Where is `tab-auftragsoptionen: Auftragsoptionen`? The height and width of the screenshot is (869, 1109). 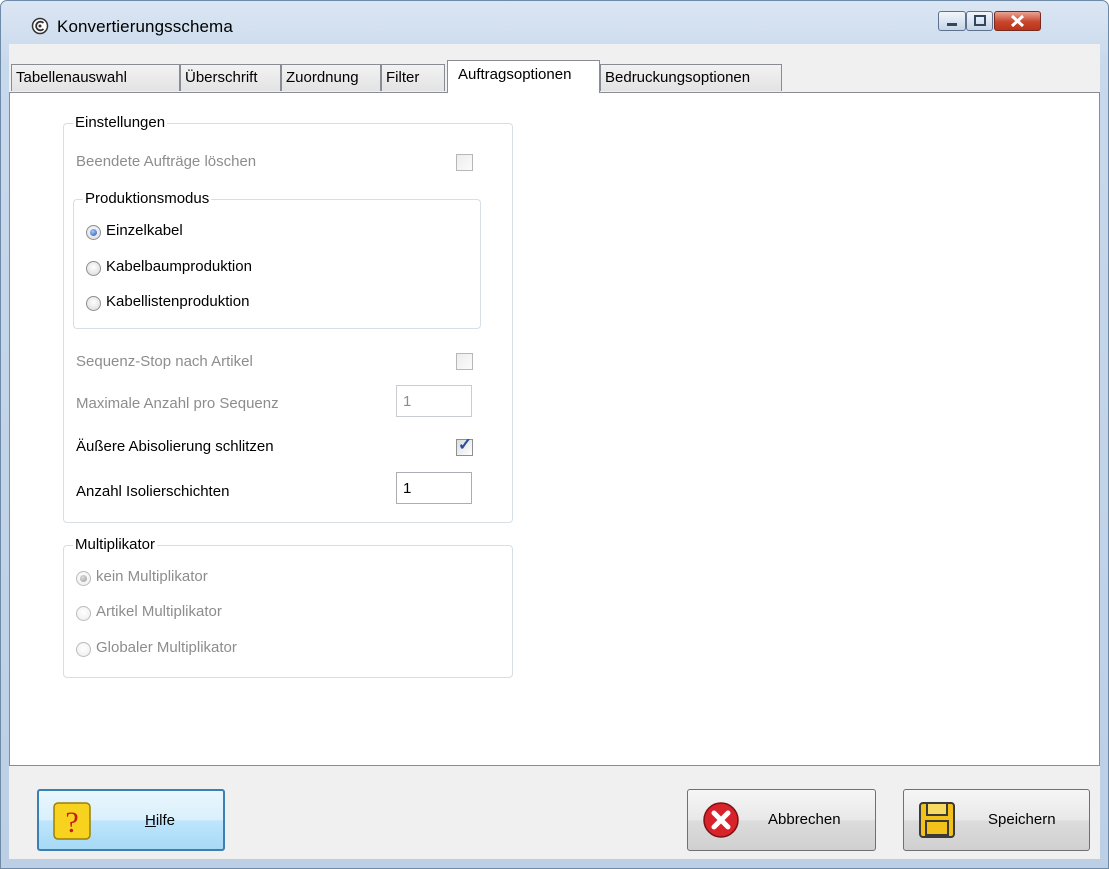 tab-auftragsoptionen: Auftragsoptionen is located at coordinates (523, 76).